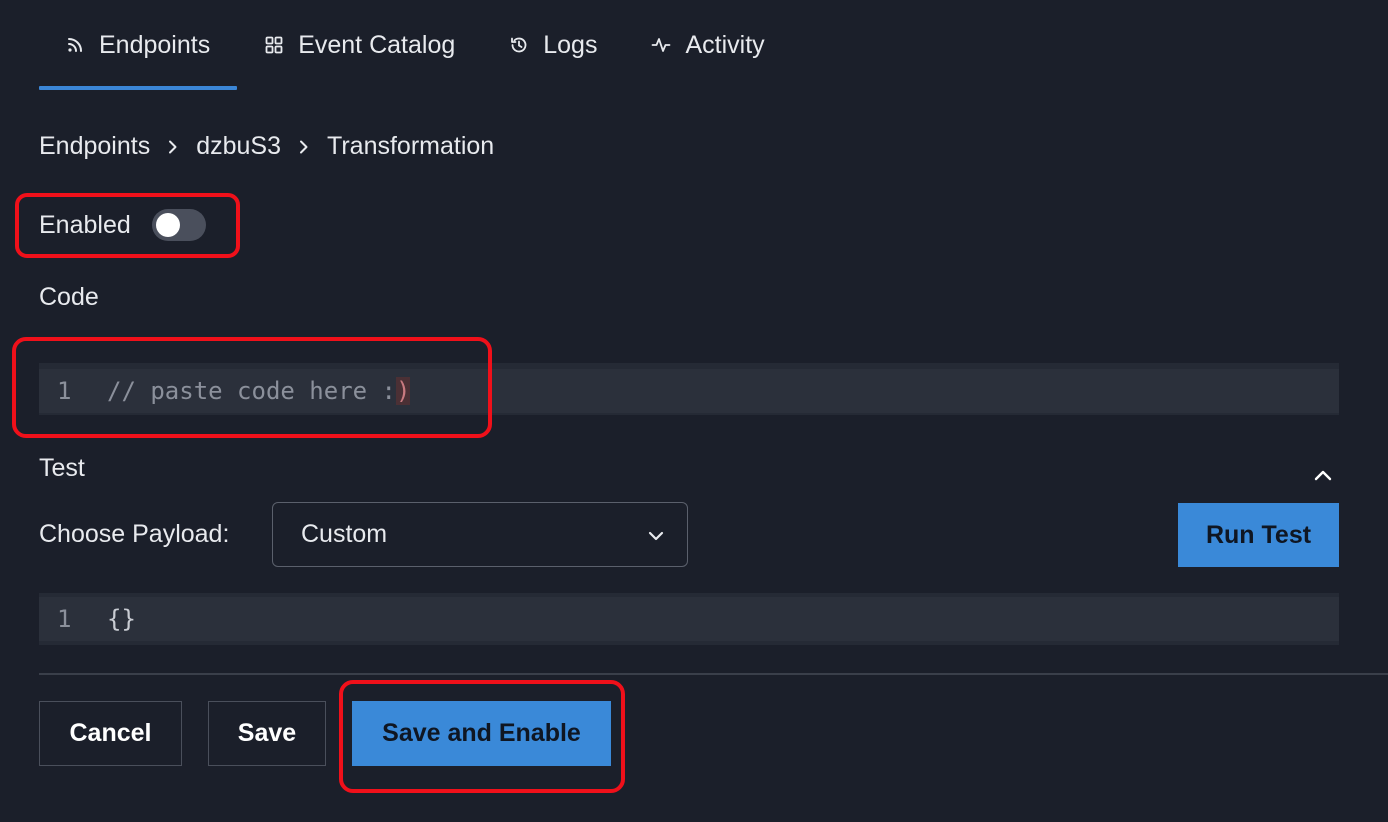 The width and height of the screenshot is (1388, 822). I want to click on tab-activity: Activity, so click(707, 45).